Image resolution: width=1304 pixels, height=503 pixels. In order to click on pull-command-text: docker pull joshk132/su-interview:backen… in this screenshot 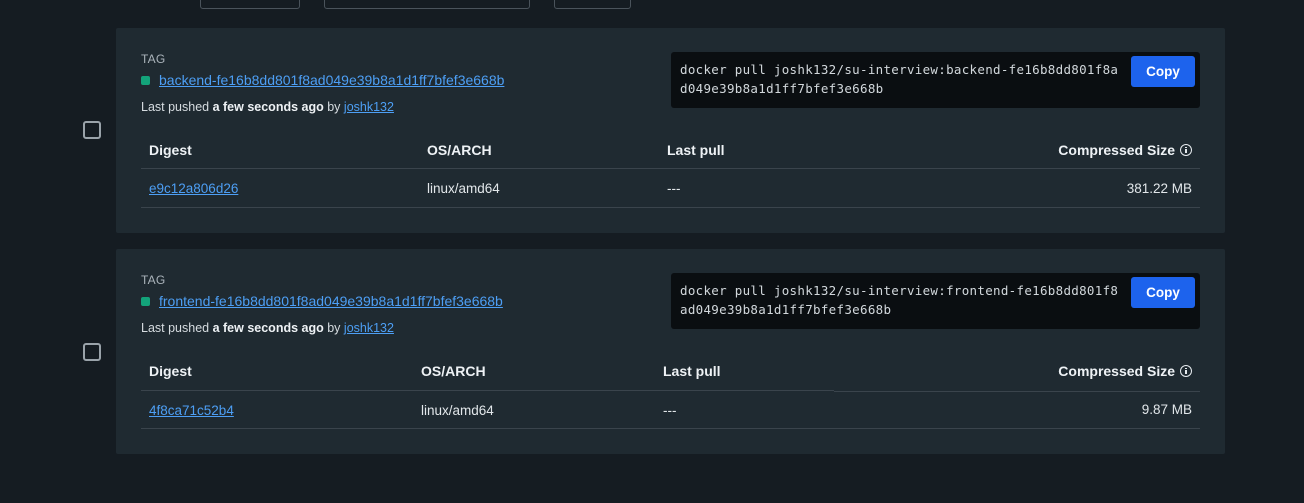, I will do `click(900, 79)`.